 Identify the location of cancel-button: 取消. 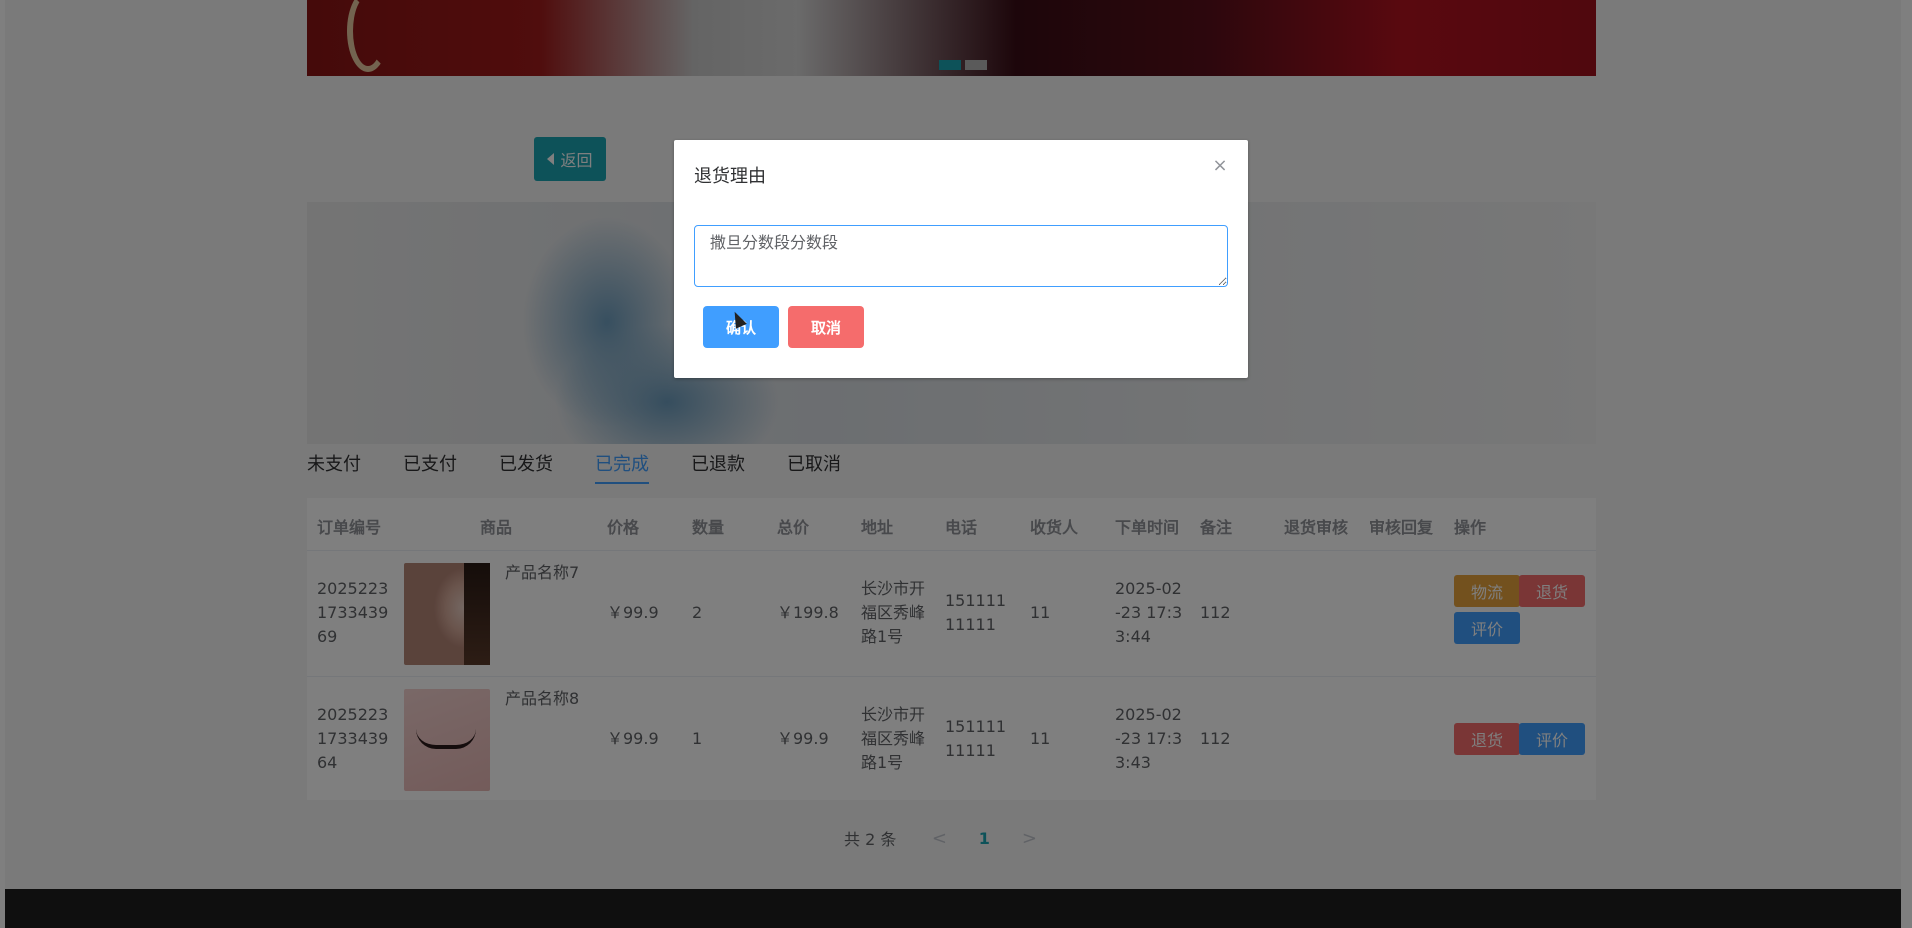
(826, 327).